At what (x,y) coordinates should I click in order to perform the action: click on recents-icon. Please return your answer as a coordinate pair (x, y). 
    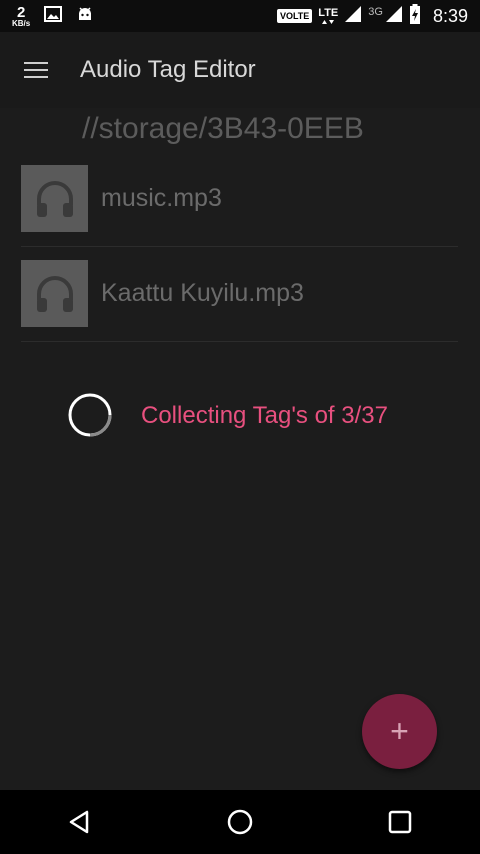
    Looking at the image, I should click on (400, 822).